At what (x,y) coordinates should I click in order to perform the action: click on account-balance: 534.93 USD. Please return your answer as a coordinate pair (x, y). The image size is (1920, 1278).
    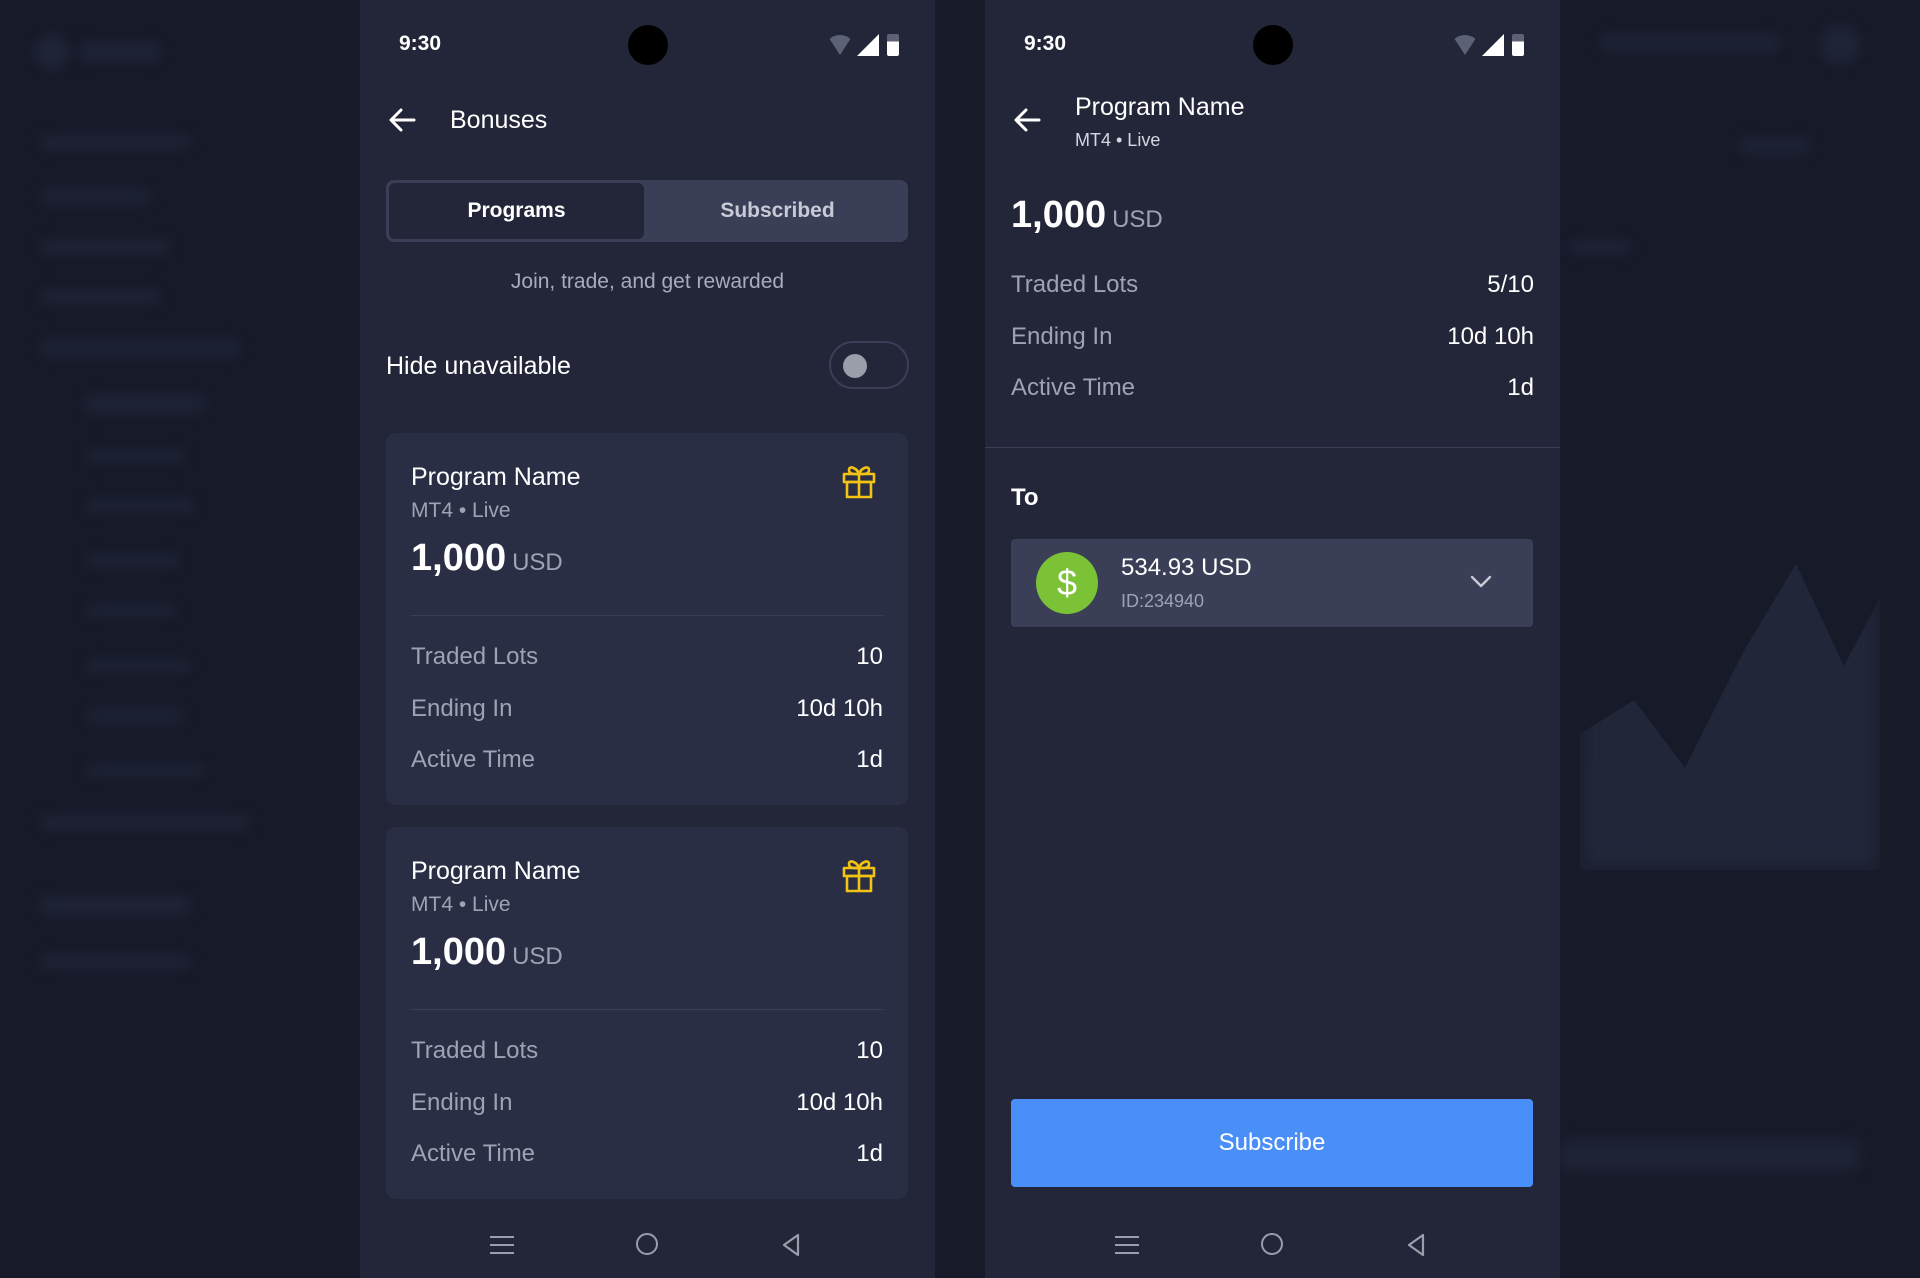
    Looking at the image, I should click on (1186, 567).